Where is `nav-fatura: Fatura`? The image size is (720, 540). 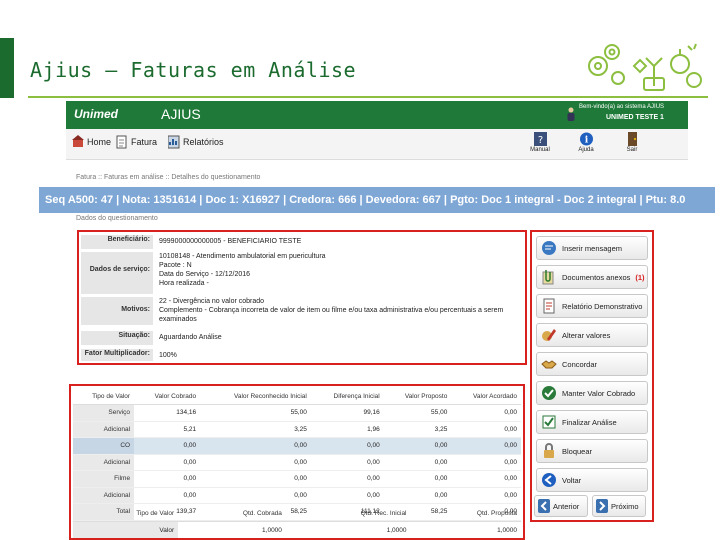
nav-fatura: Fatura is located at coordinates (136, 142).